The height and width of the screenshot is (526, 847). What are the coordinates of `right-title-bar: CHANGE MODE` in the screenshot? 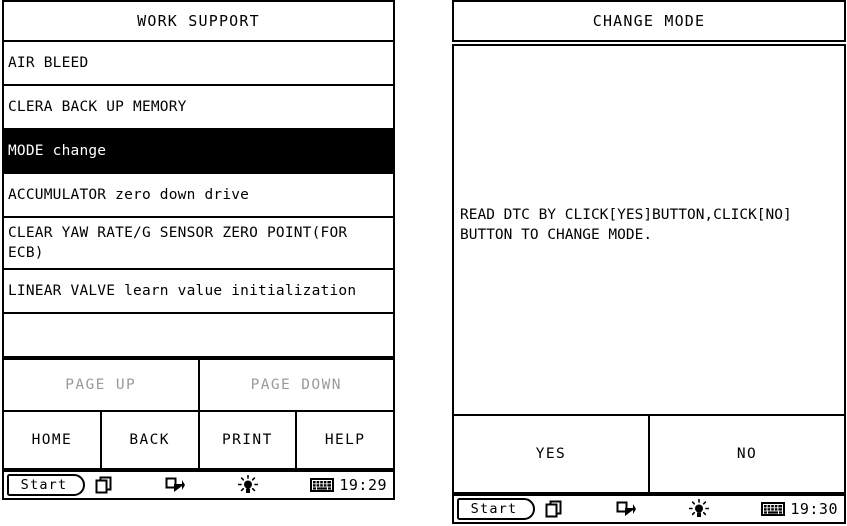 It's located at (649, 21).